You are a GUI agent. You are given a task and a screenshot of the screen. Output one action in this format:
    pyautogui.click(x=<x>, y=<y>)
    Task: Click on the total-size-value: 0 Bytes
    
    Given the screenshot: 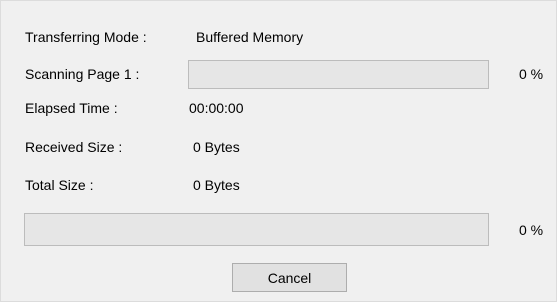 What is the action you would take?
    pyautogui.click(x=216, y=185)
    